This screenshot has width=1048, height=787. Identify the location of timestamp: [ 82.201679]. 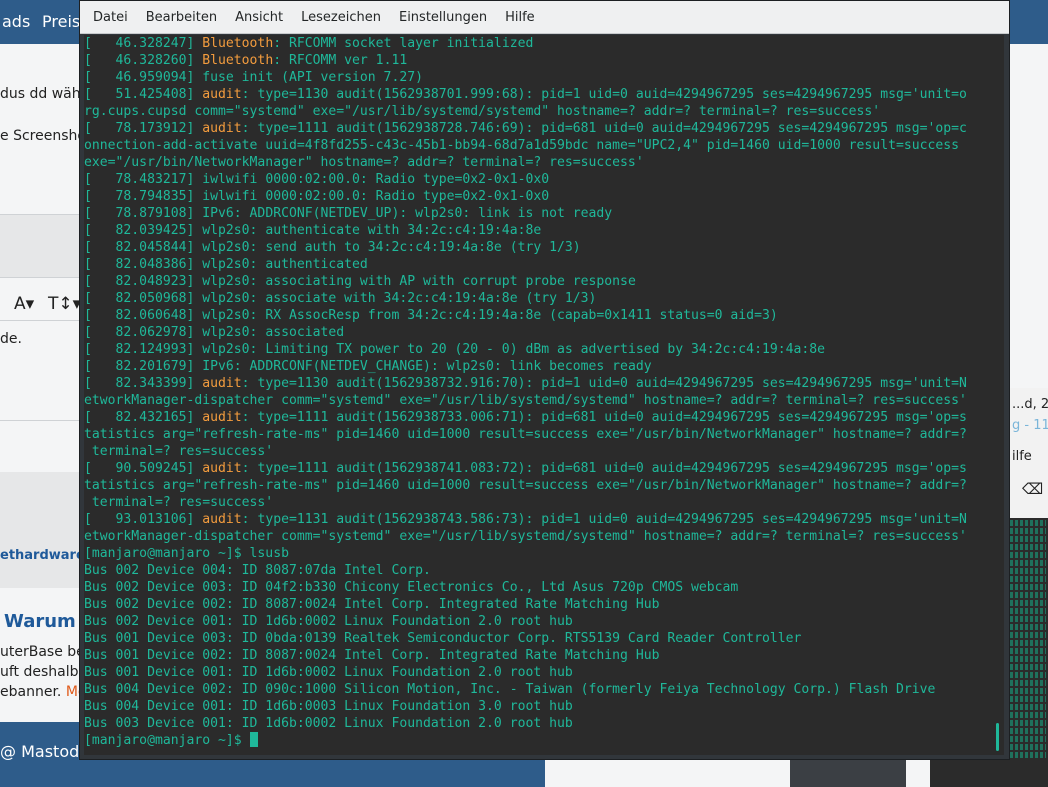
(143, 366).